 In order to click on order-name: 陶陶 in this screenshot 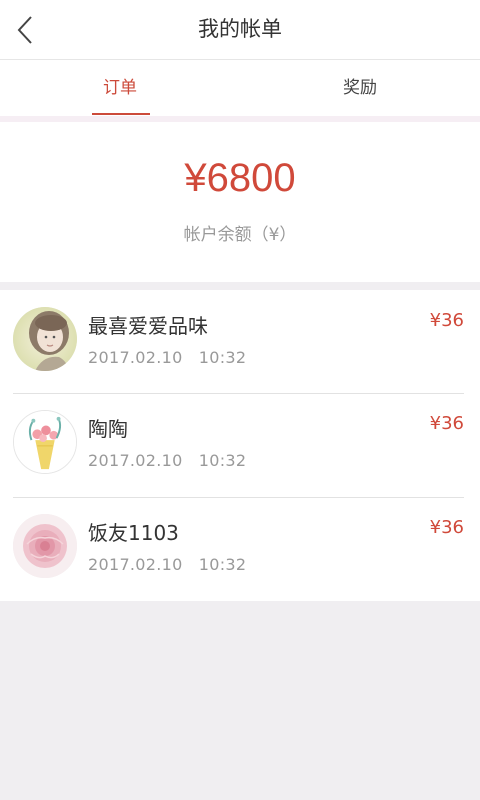, I will do `click(108, 429)`.